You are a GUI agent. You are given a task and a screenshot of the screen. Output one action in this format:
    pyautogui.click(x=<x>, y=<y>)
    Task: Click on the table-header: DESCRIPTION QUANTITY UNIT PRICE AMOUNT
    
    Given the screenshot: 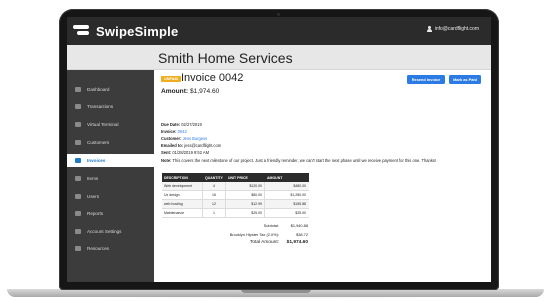 What is the action you would take?
    pyautogui.click(x=235, y=177)
    